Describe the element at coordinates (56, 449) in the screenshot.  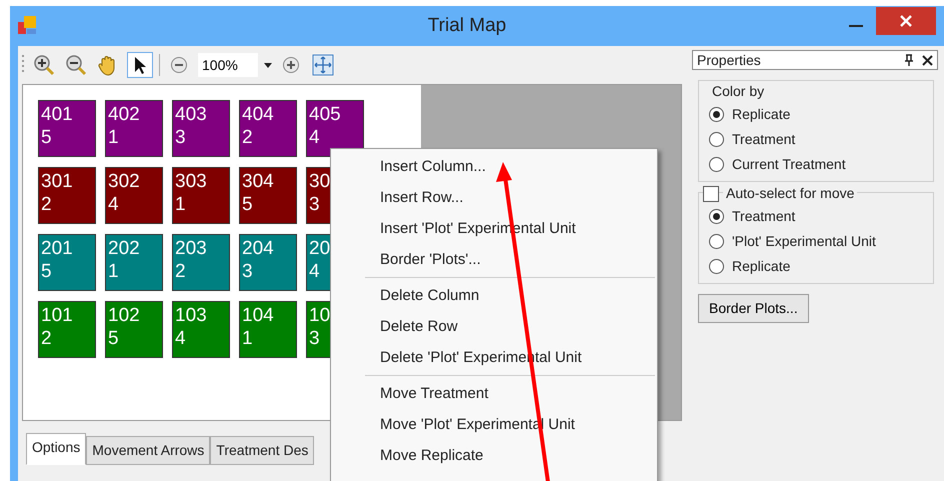
I see `tab: Options` at that location.